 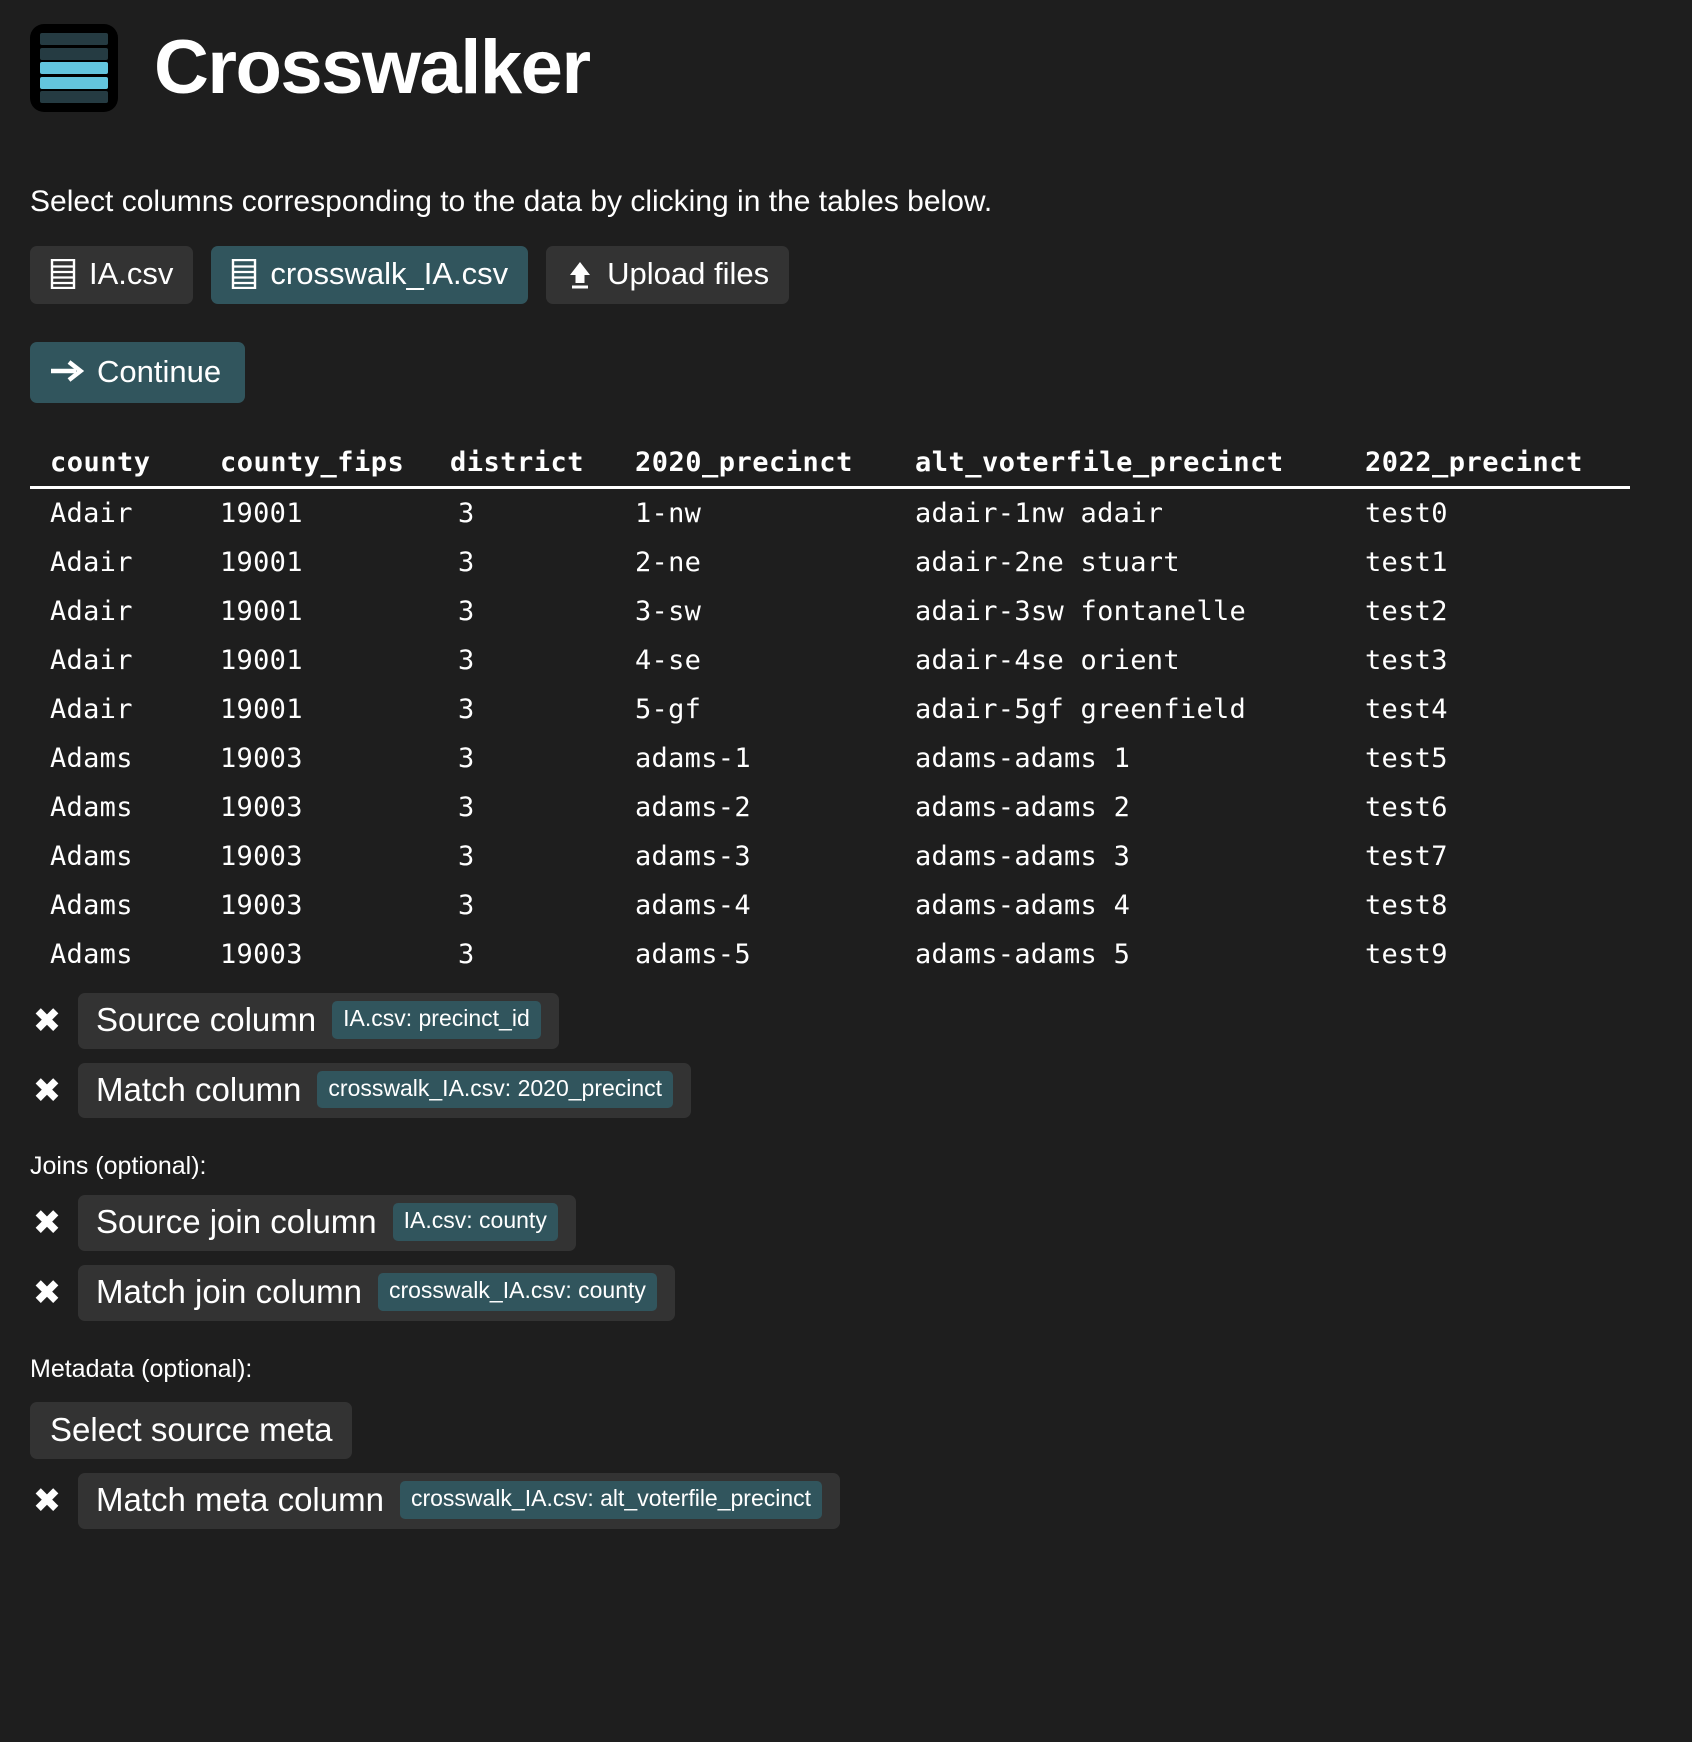 What do you see at coordinates (668, 514) in the screenshot?
I see `cell-2020-precinct: 1-nw` at bounding box center [668, 514].